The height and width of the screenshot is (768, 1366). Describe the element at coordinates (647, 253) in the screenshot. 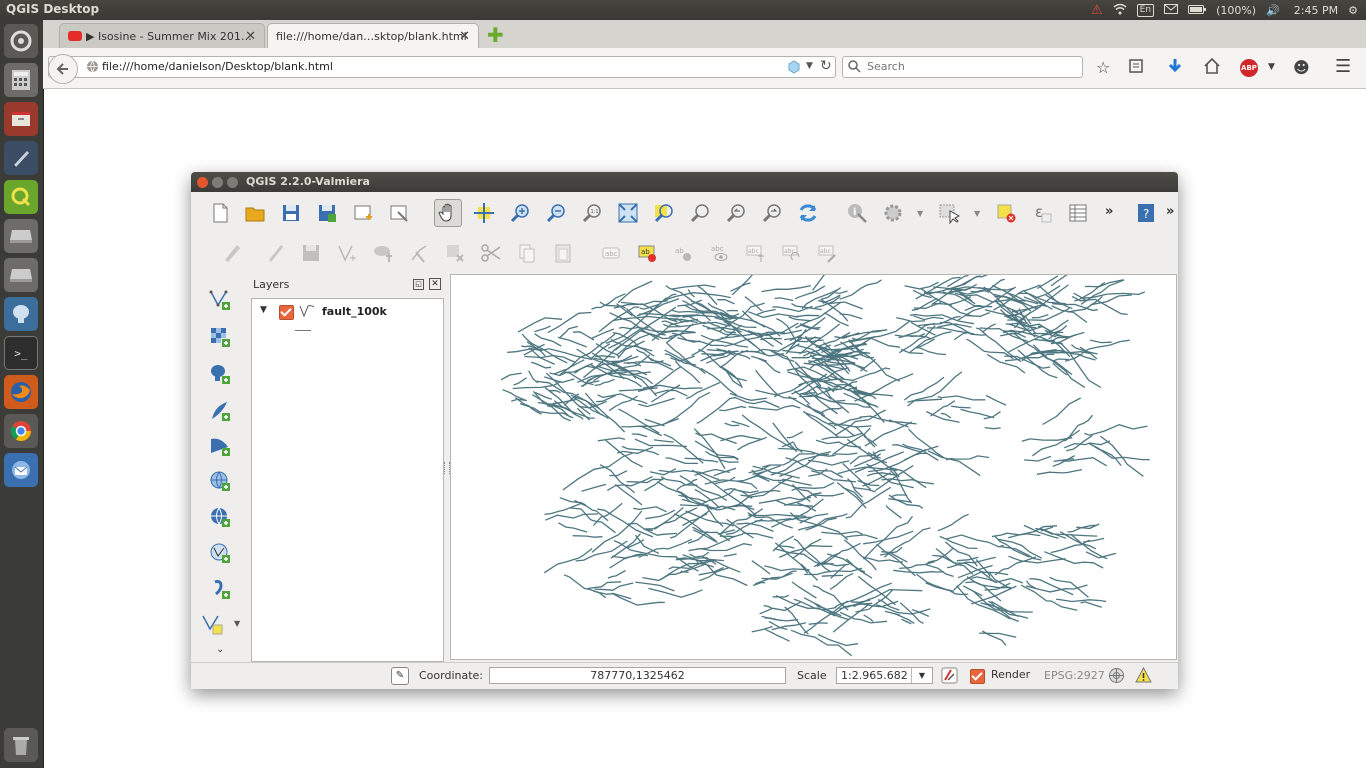

I see `layer-labeling-button: ab` at that location.